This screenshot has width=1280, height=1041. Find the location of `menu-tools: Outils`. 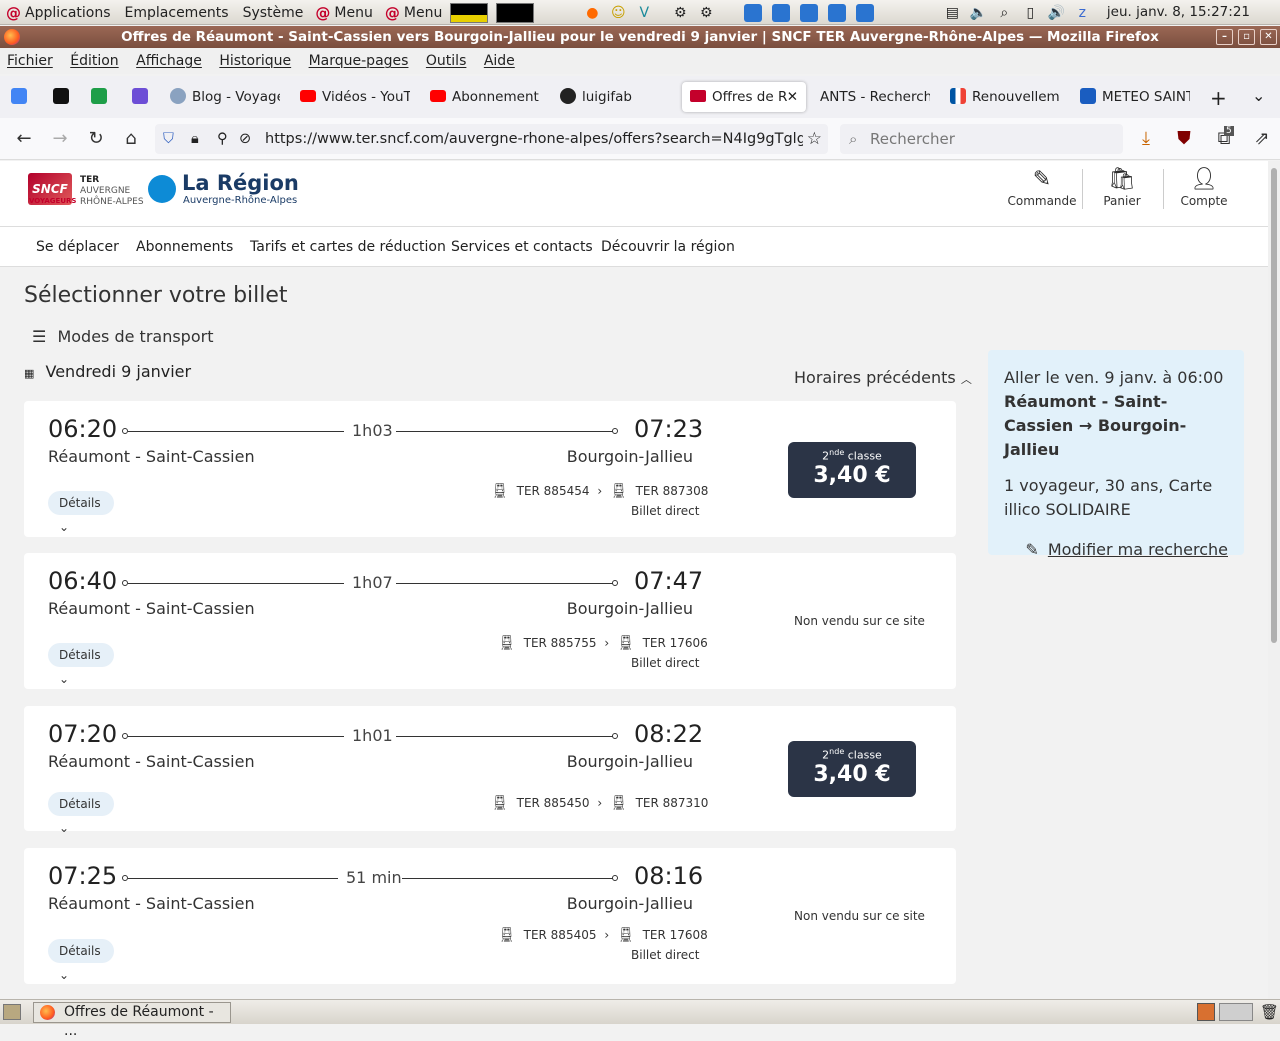

menu-tools: Outils is located at coordinates (445, 58).